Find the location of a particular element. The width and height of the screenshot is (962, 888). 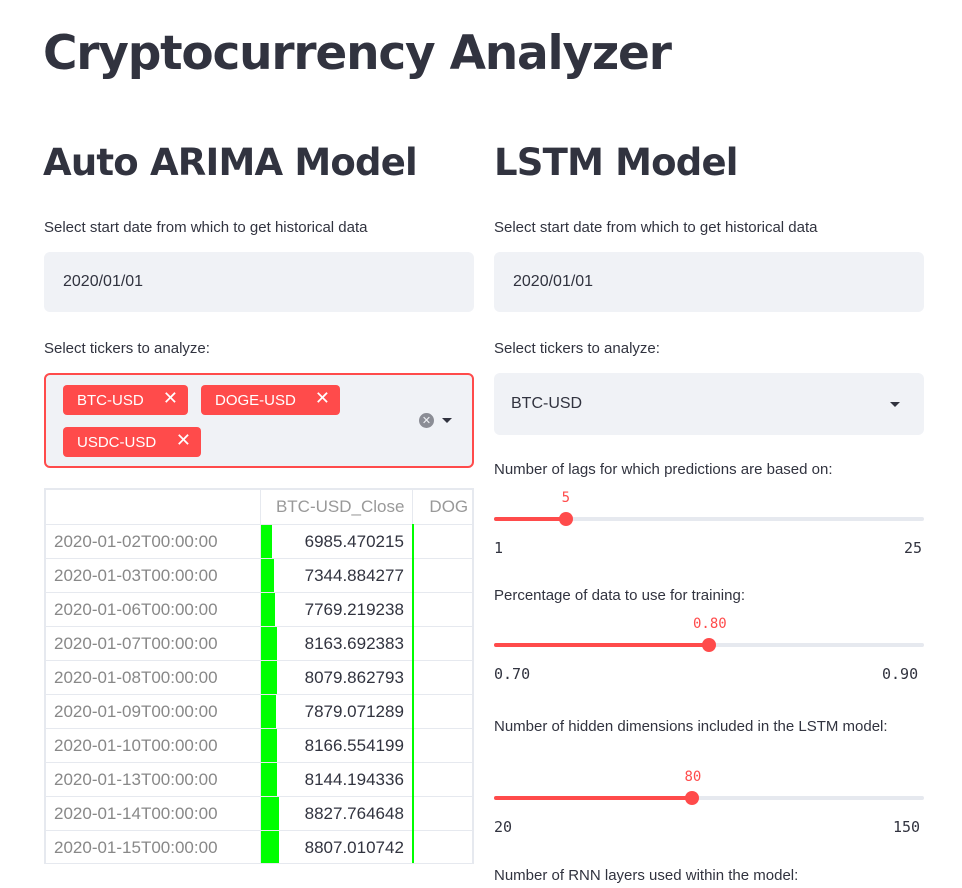

table-row: 2020-01-06T00:00:00 7769.219238 is located at coordinates (259, 609).